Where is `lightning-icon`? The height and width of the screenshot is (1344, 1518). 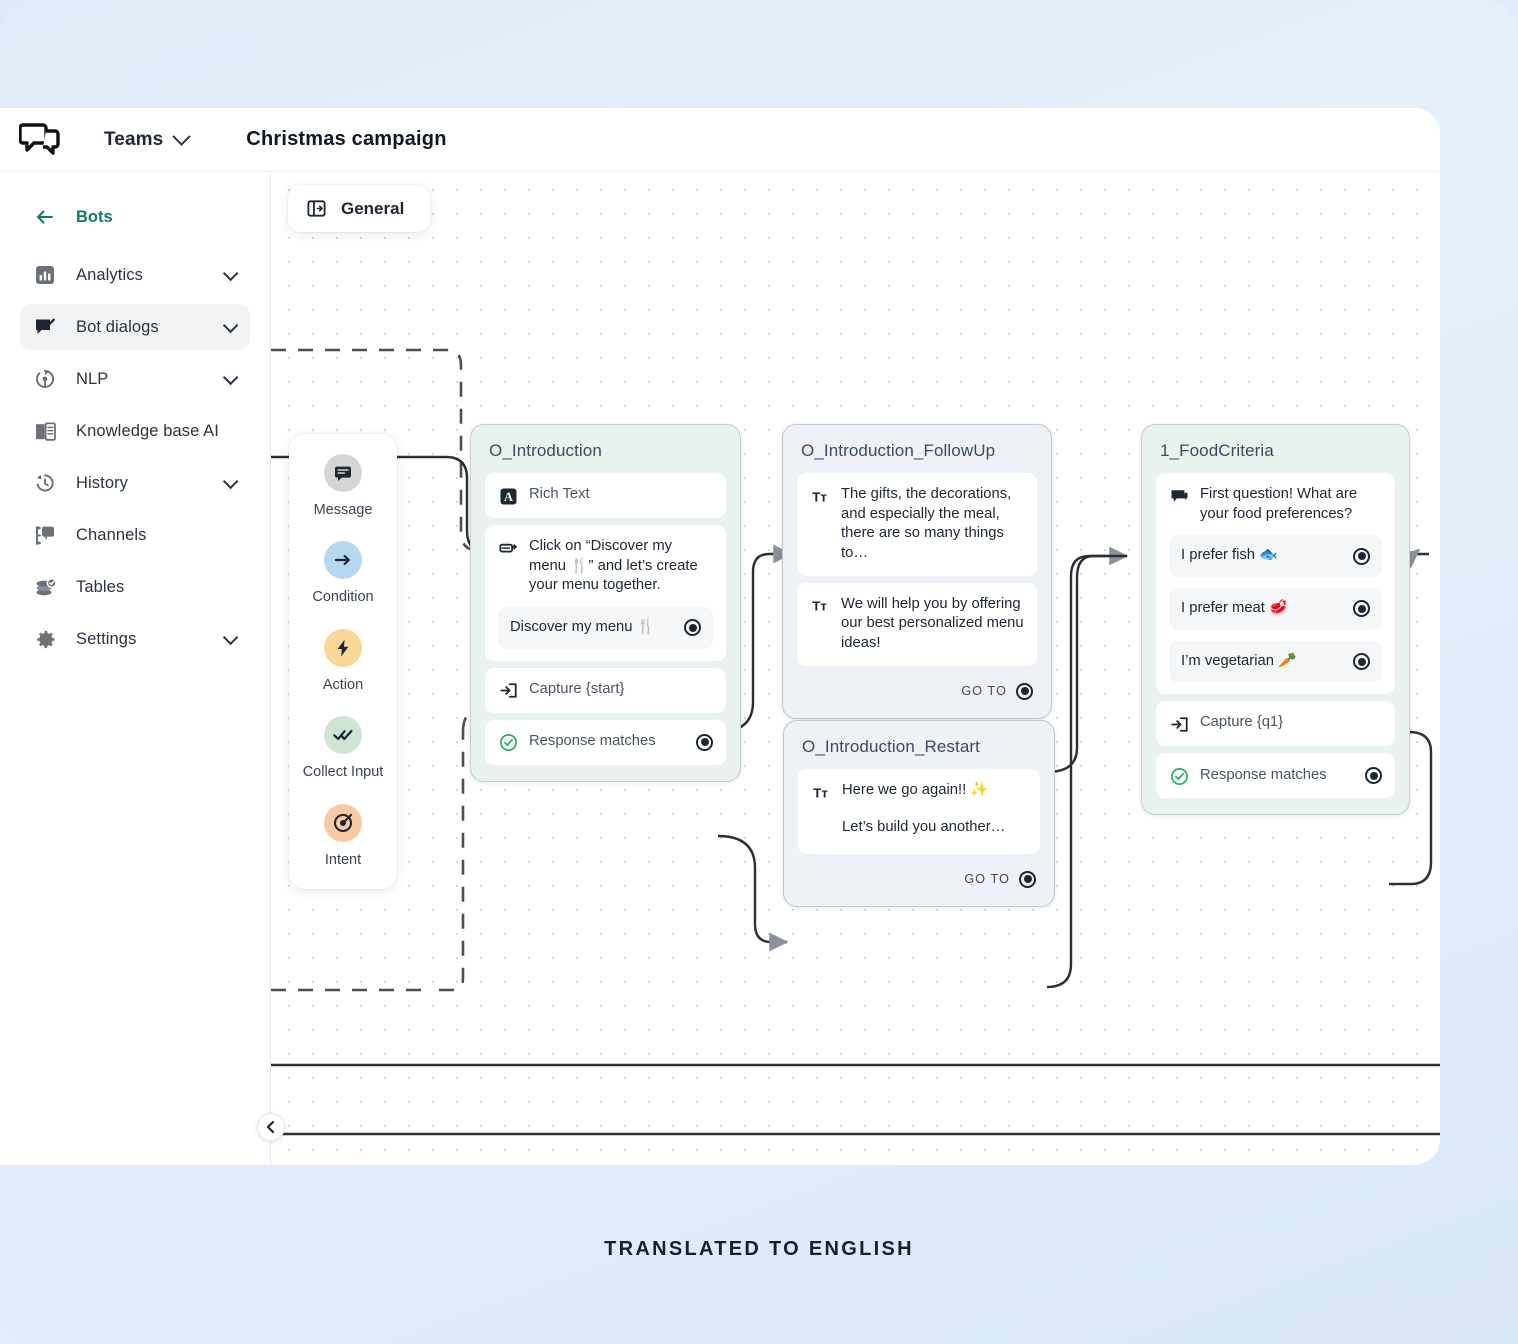
lightning-icon is located at coordinates (343, 647).